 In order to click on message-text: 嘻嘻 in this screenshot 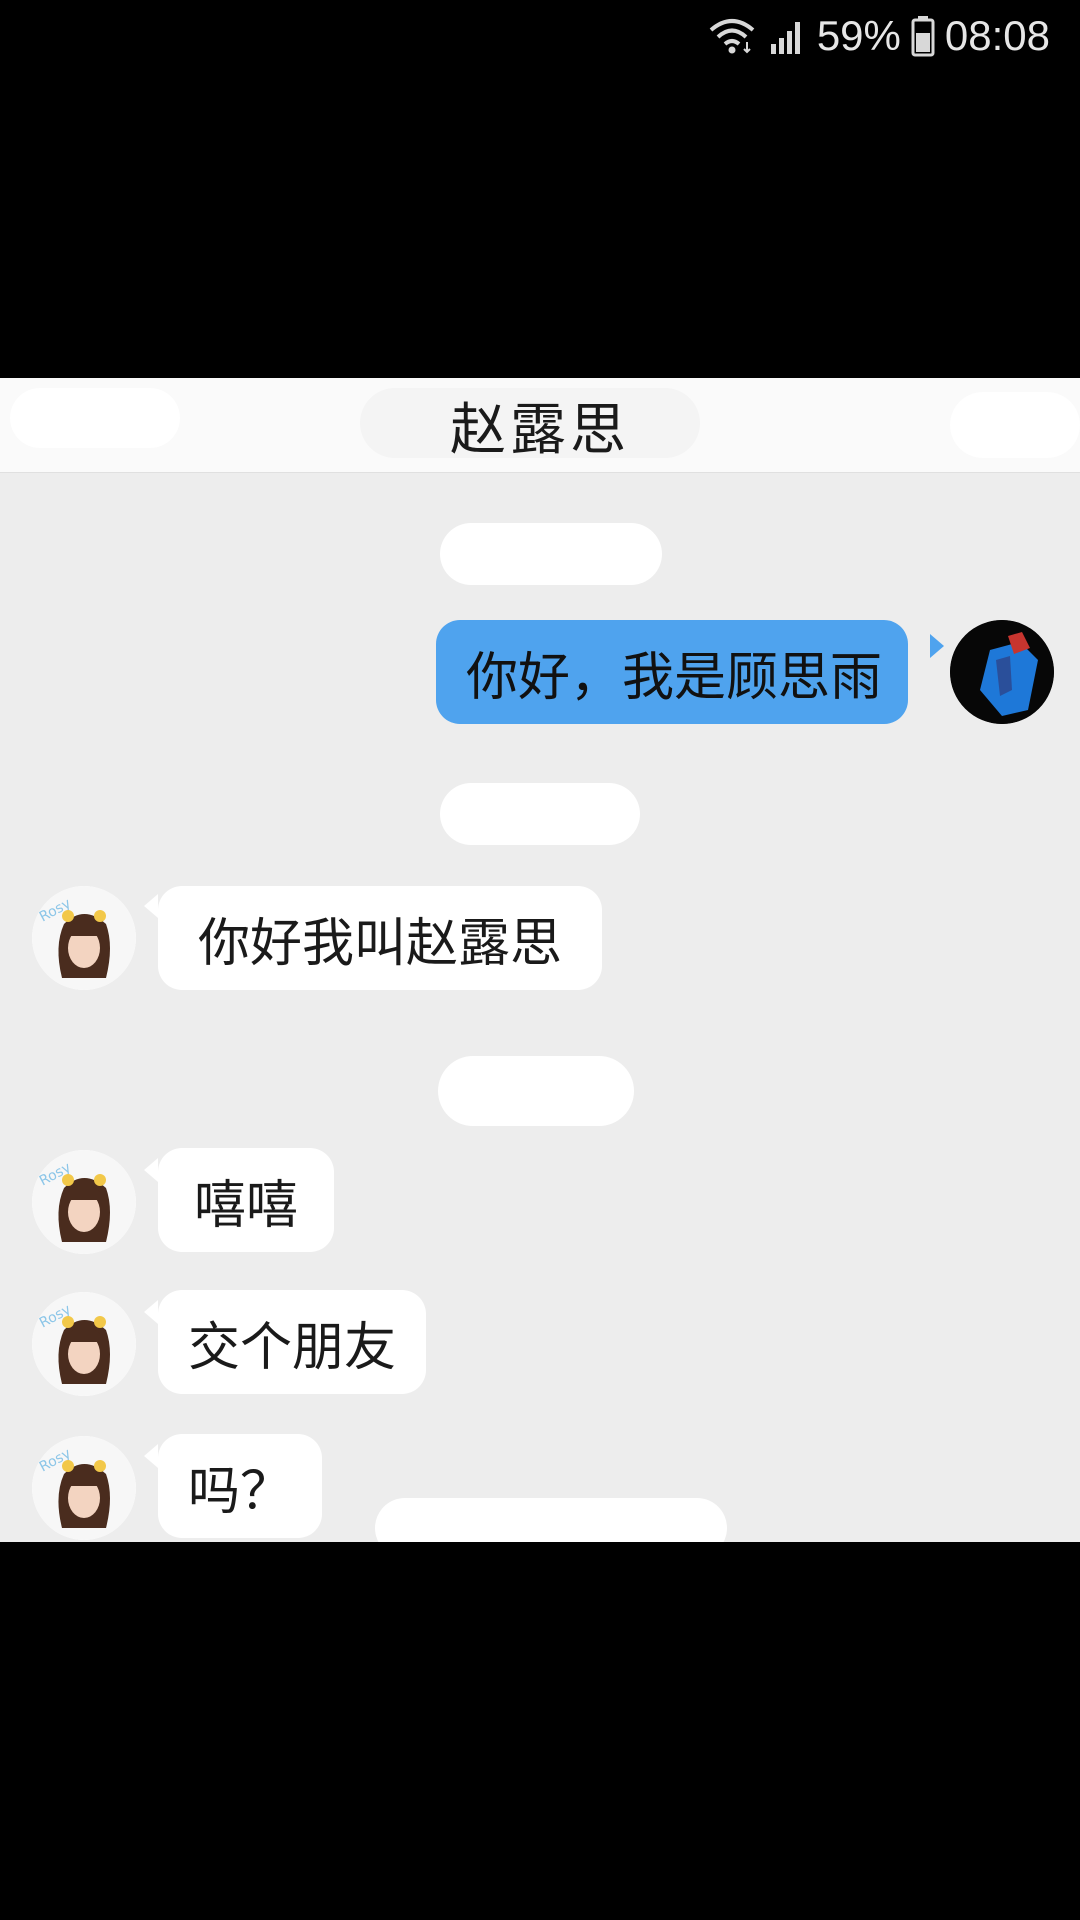, I will do `click(246, 1205)`.